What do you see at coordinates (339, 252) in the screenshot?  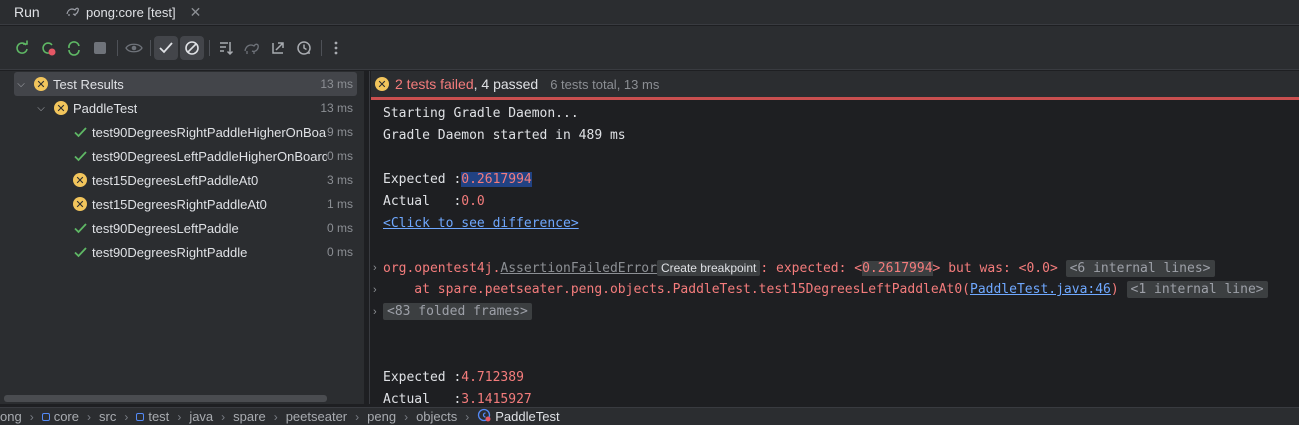 I see `tree-node-time: 0 ms` at bounding box center [339, 252].